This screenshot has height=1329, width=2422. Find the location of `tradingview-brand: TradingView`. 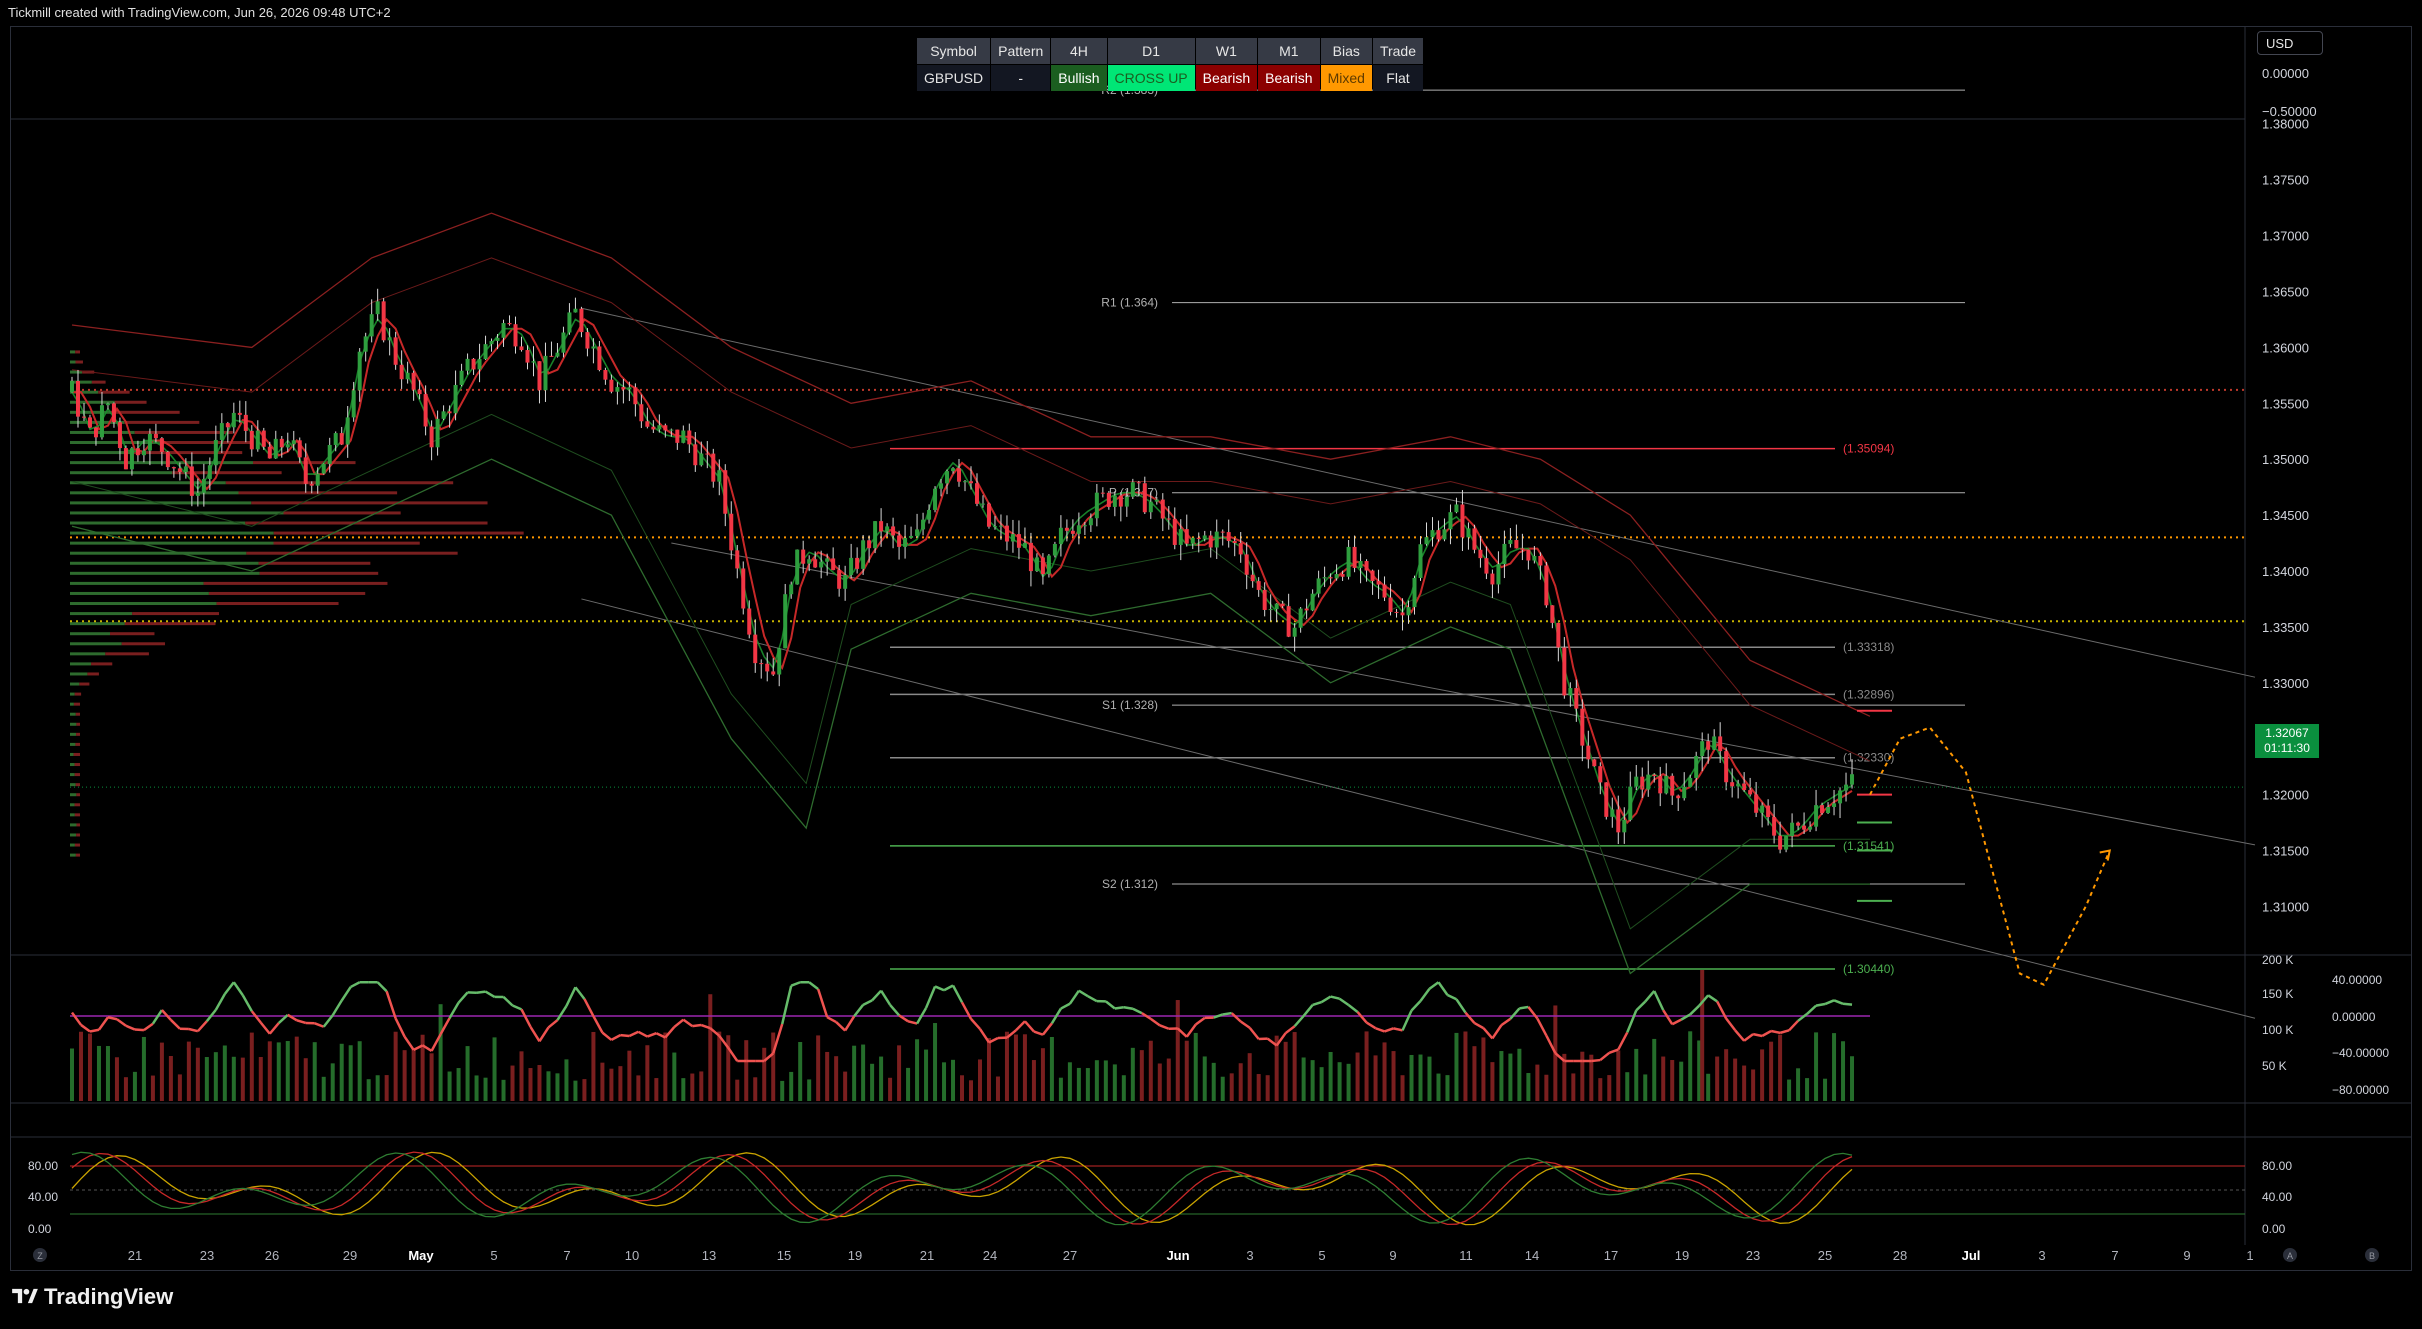

tradingview-brand: TradingView is located at coordinates (92, 1297).